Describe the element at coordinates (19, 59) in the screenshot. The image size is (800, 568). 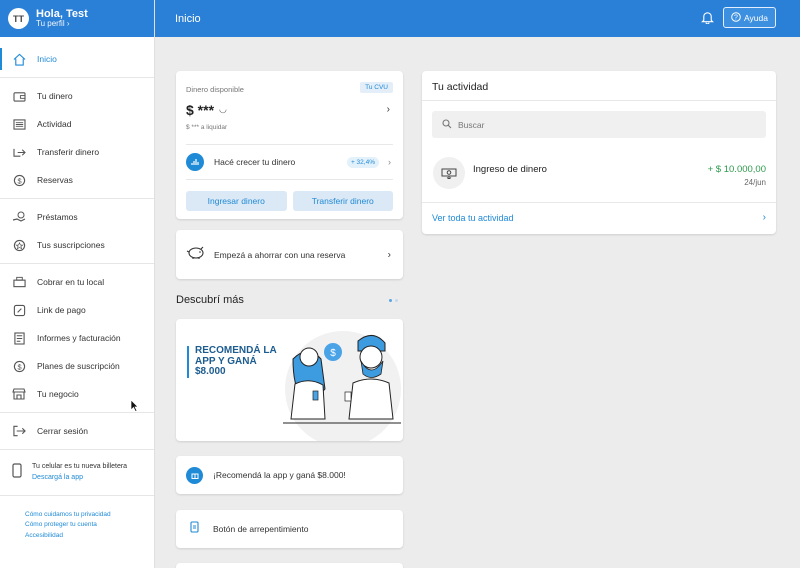
I see `home-icon` at that location.